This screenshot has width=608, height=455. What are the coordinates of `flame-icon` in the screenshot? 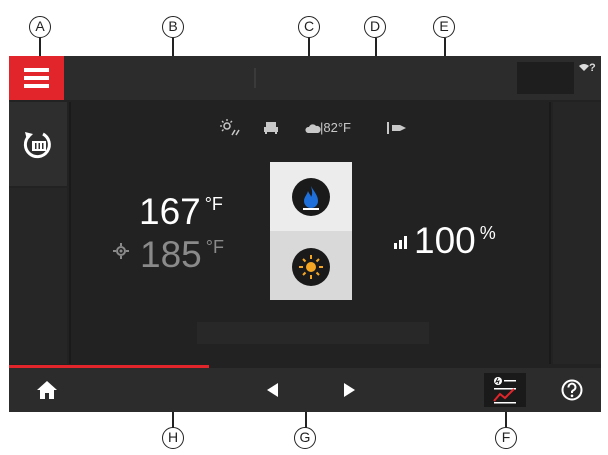 It's located at (311, 197).